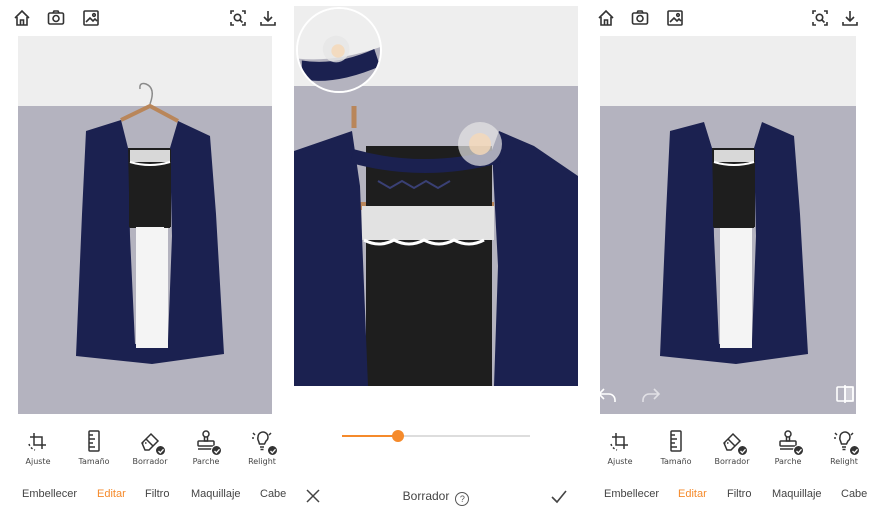 This screenshot has width=872, height=520. I want to click on slider-knob, so click(398, 436).